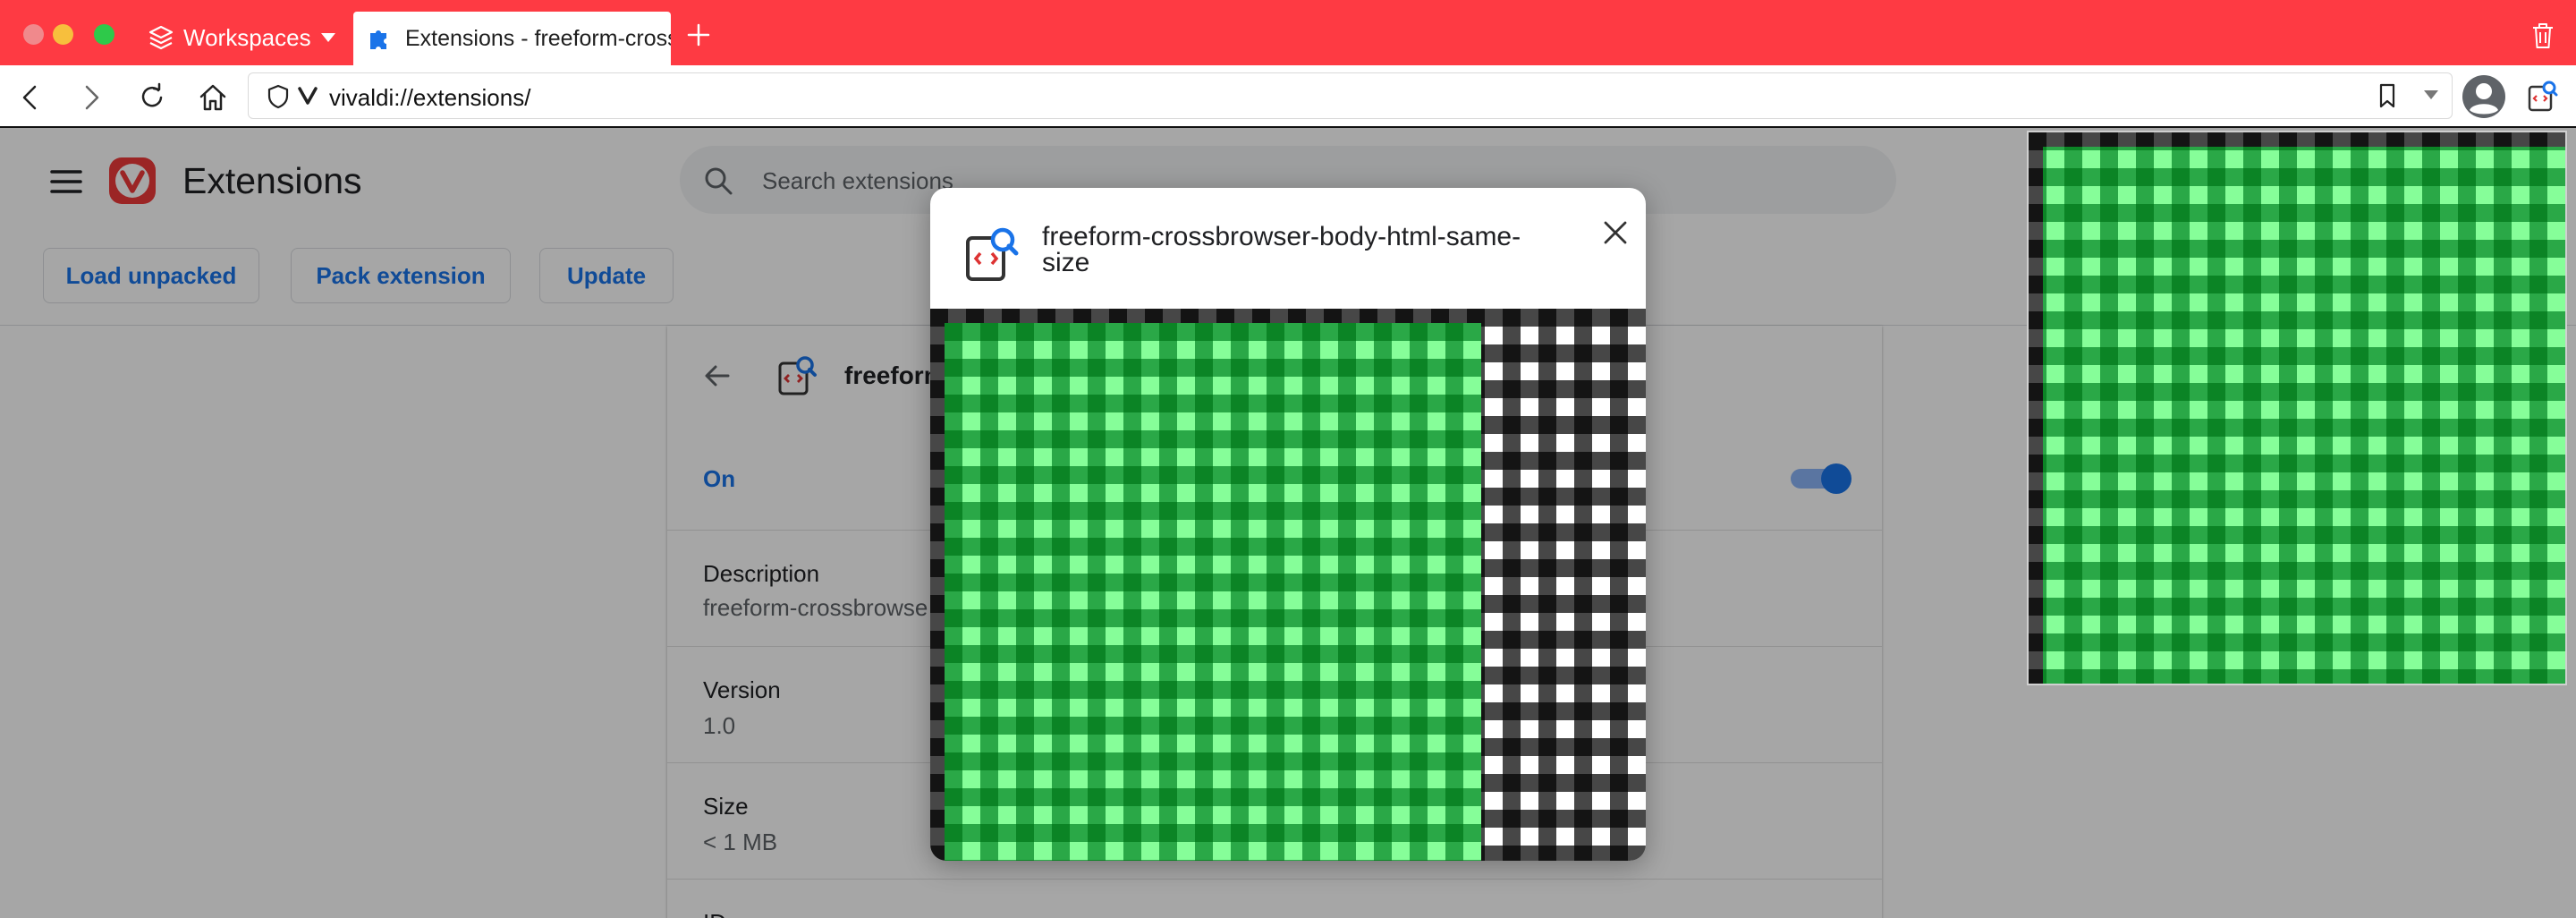 The width and height of the screenshot is (2576, 918). I want to click on popup-checker-pattern, so click(2297, 408).